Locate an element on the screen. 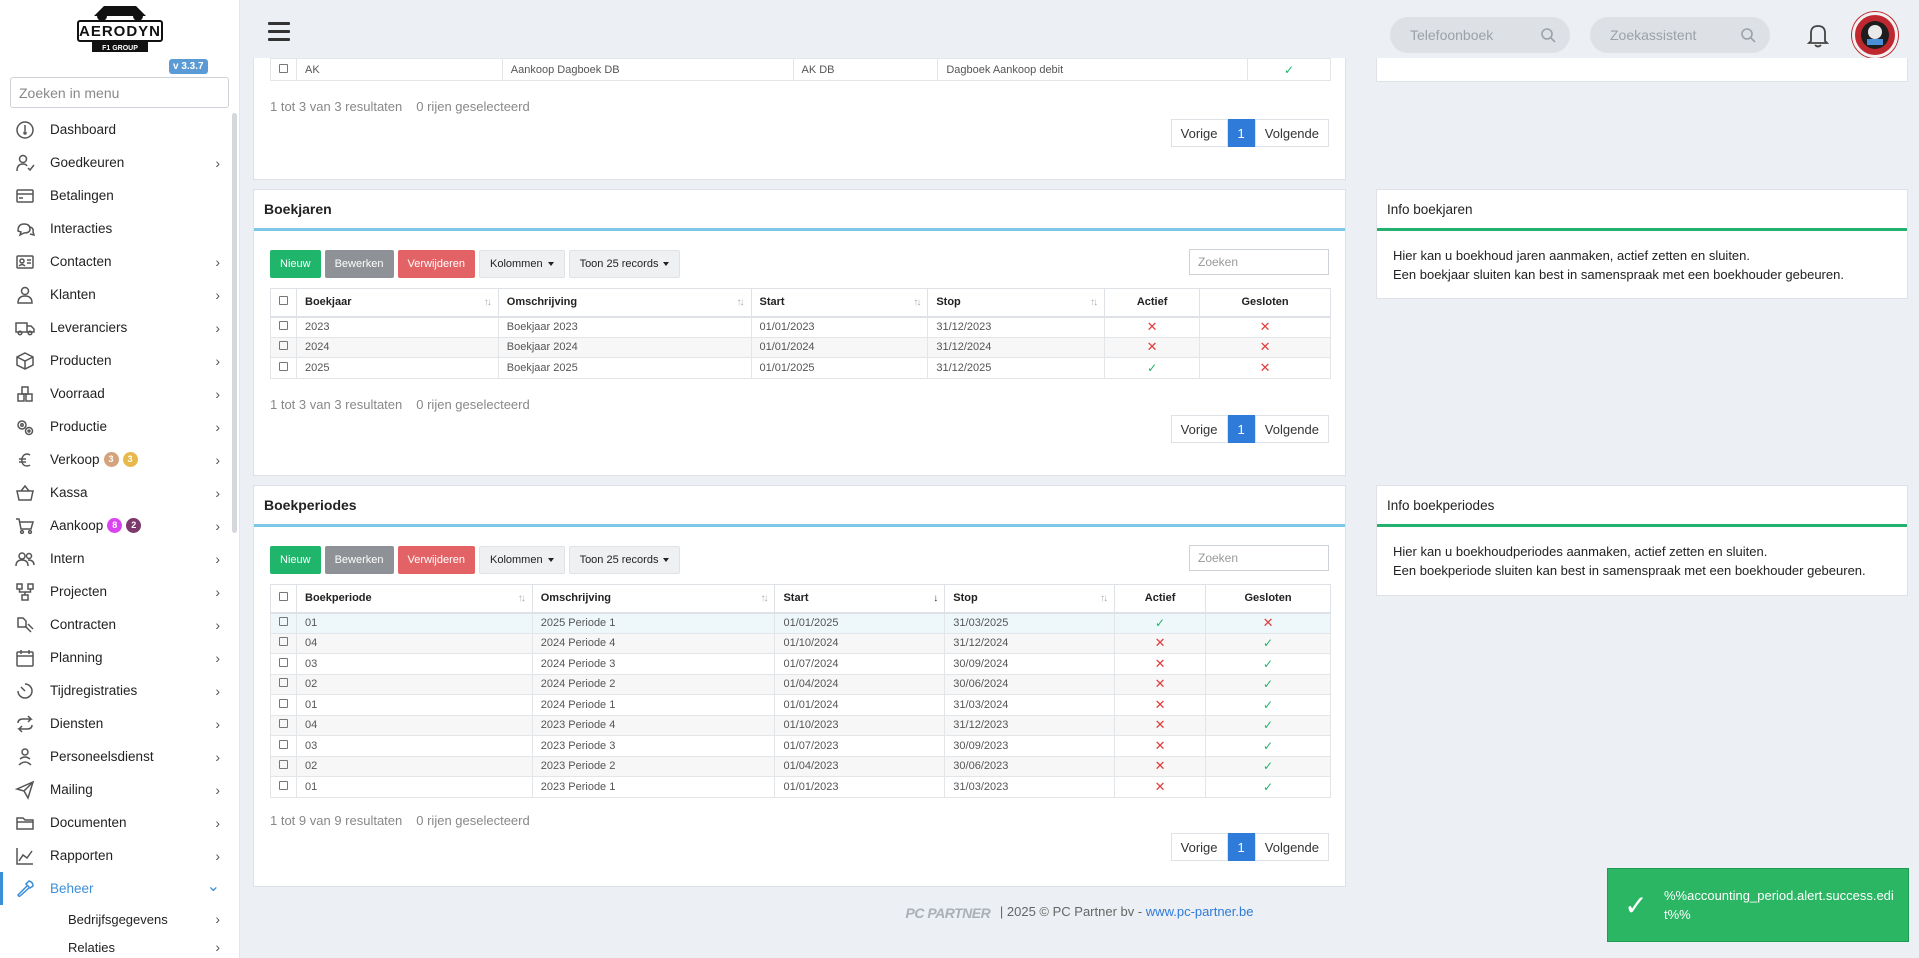 This screenshot has height=958, width=1919. col-start: Start ↑↓ is located at coordinates (839, 303).